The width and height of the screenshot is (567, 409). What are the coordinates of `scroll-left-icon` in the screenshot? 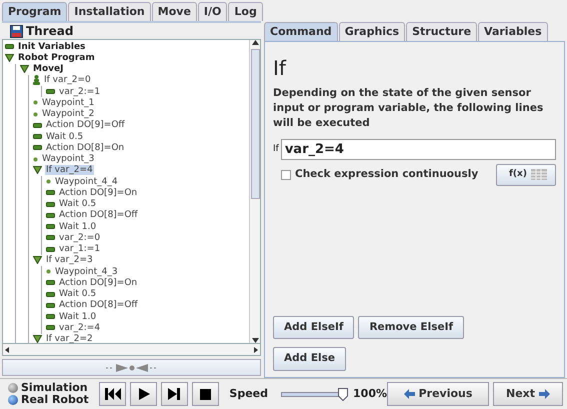 It's located at (7, 349).